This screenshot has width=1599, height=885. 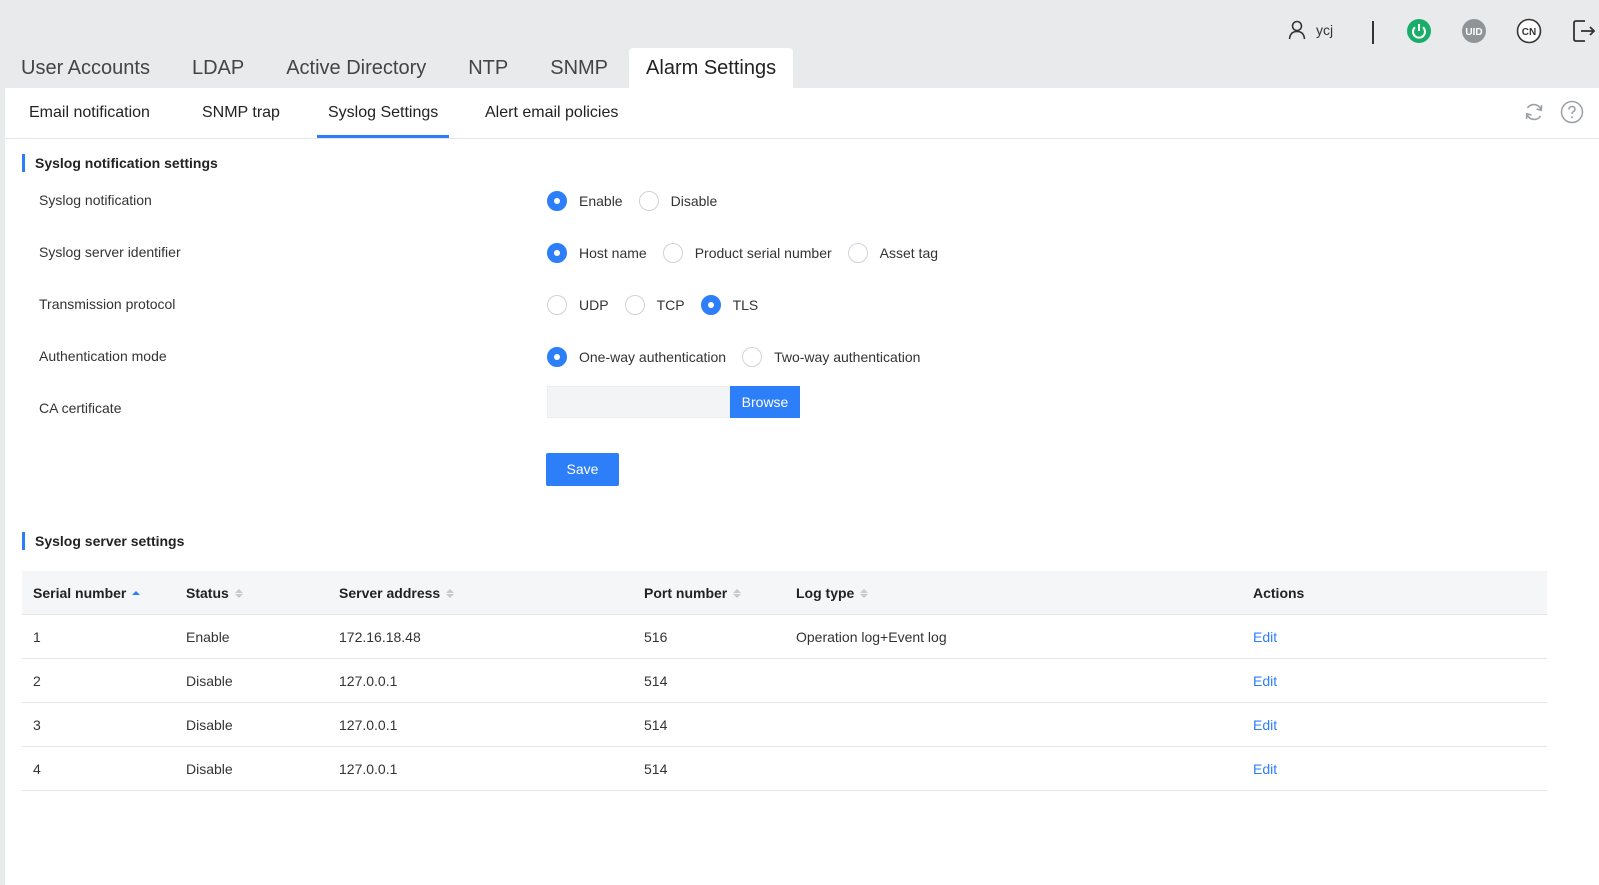 I want to click on user-menu: ycj, so click(x=1310, y=30).